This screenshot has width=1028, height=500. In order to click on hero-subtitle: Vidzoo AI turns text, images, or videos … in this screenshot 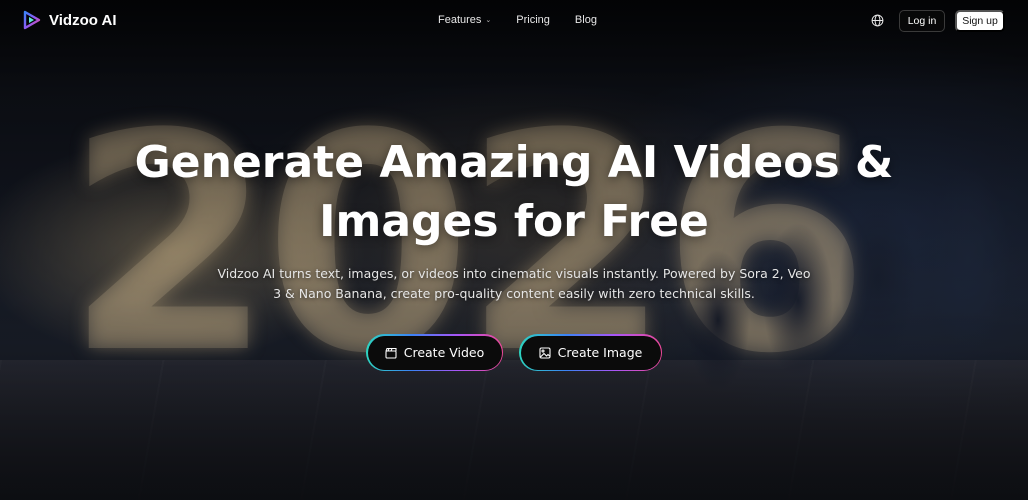, I will do `click(514, 283)`.